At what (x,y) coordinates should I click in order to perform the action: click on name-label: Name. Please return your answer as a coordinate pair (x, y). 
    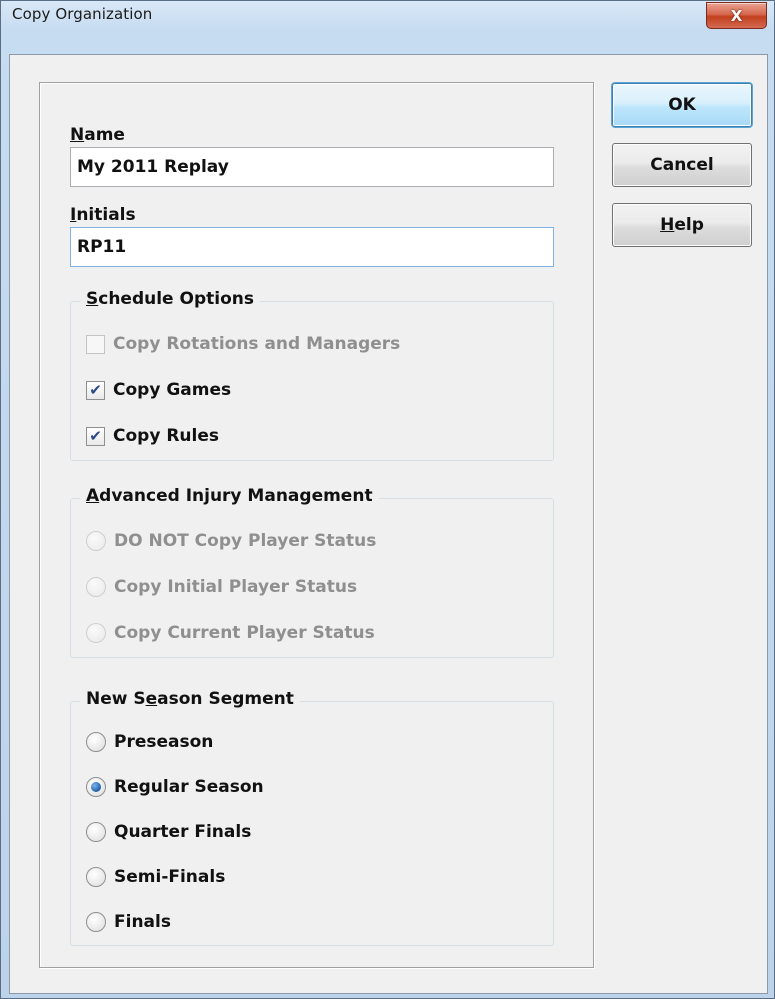
    Looking at the image, I should click on (97, 135).